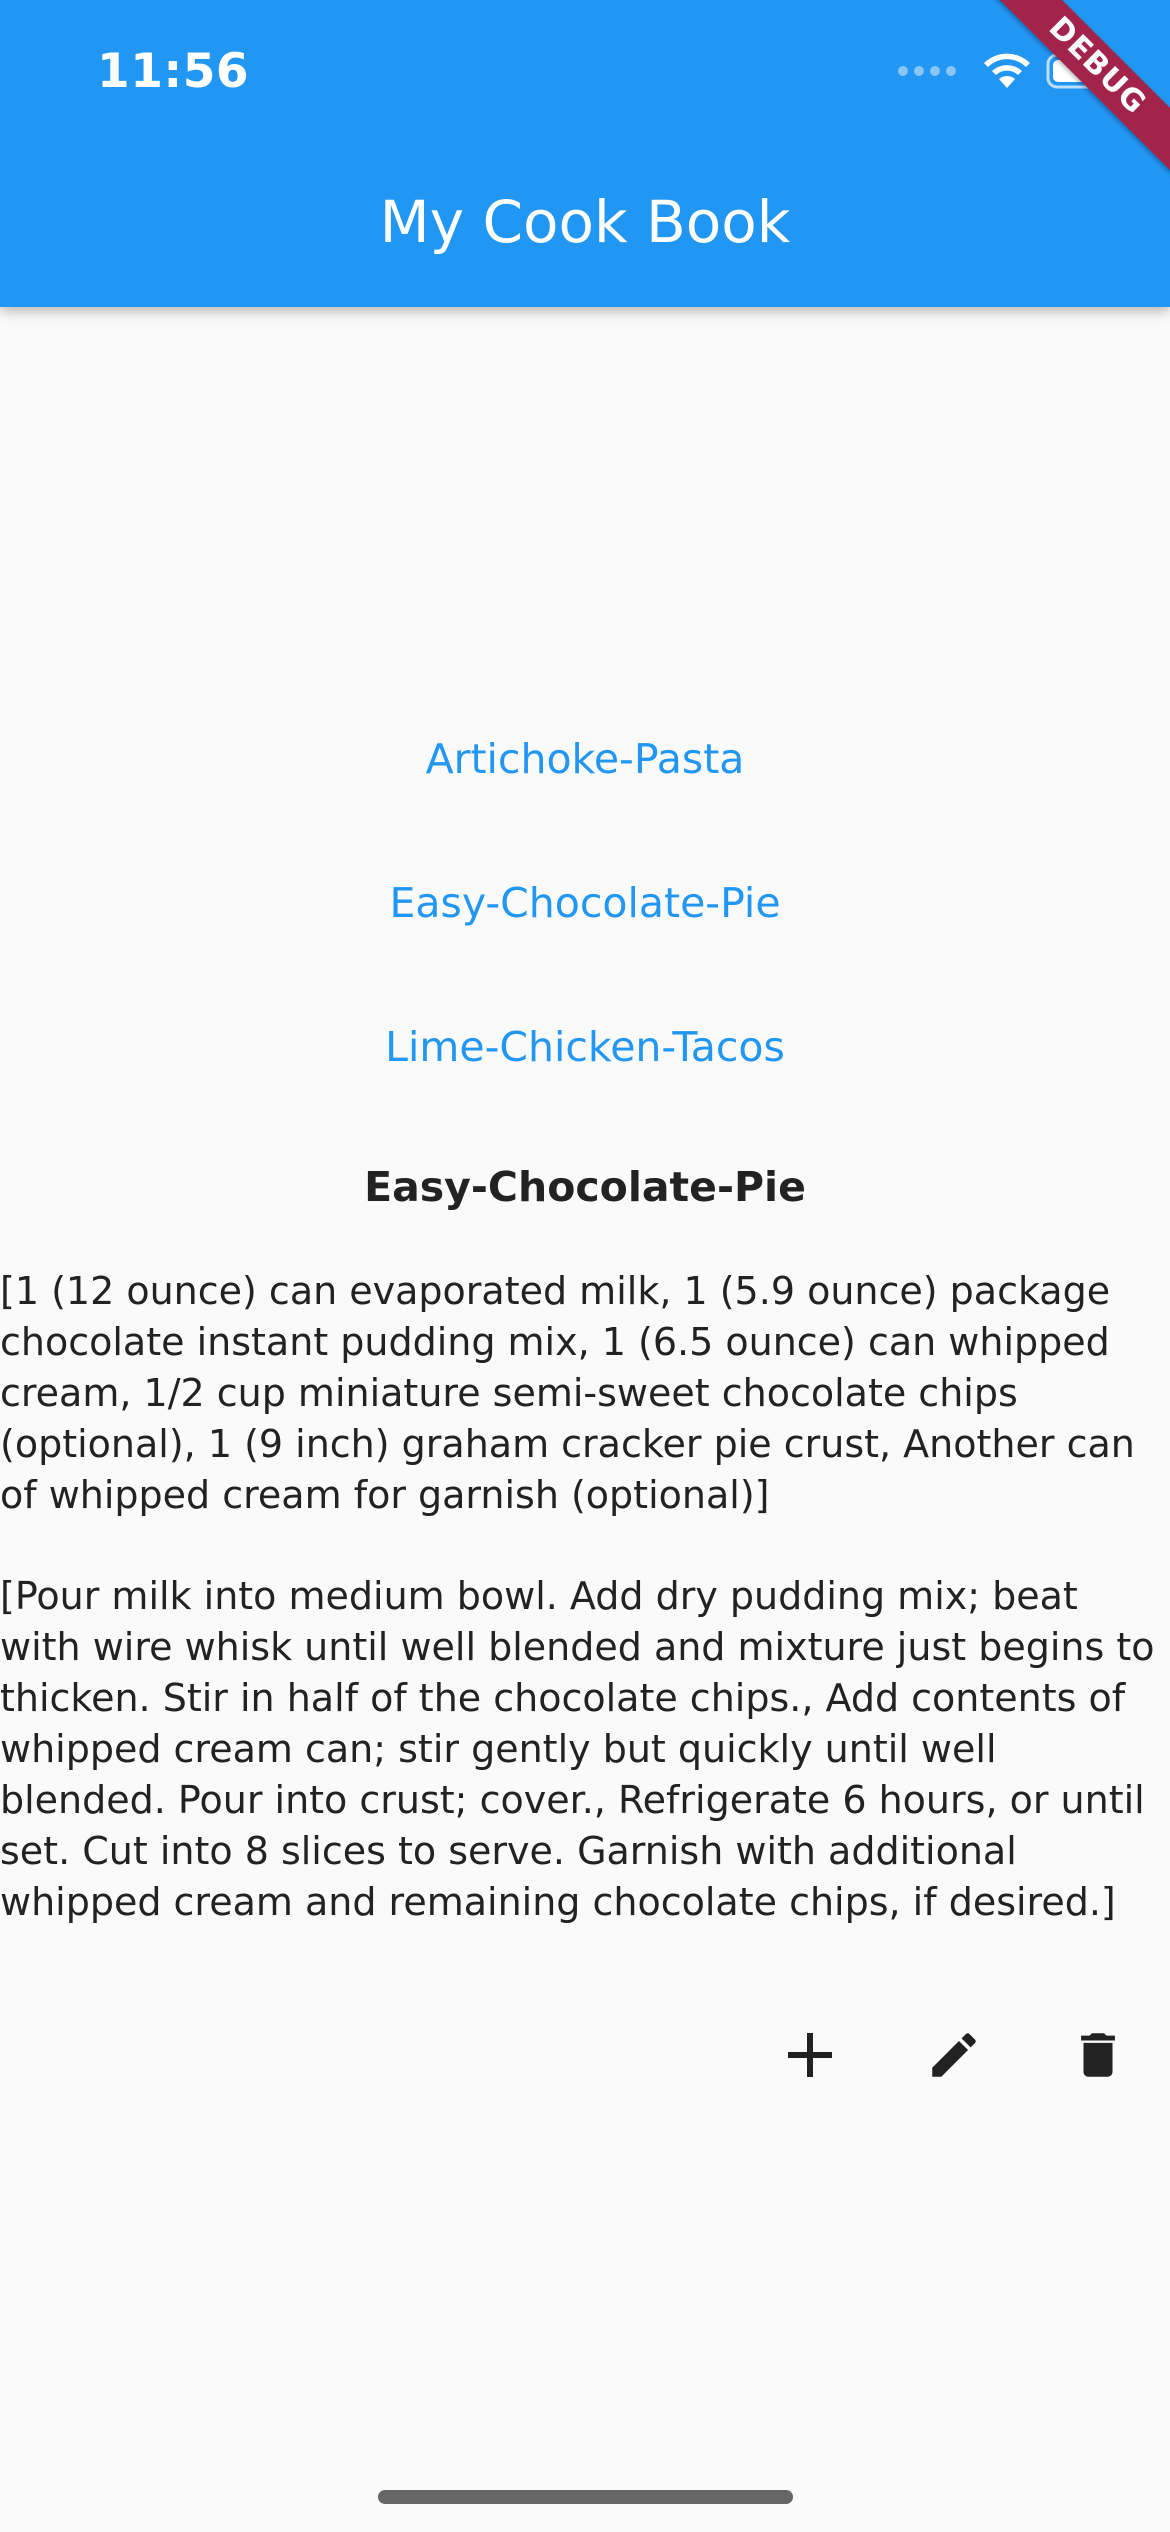 Image resolution: width=1170 pixels, height=2532 pixels. I want to click on cellular-signal-icon, so click(927, 71).